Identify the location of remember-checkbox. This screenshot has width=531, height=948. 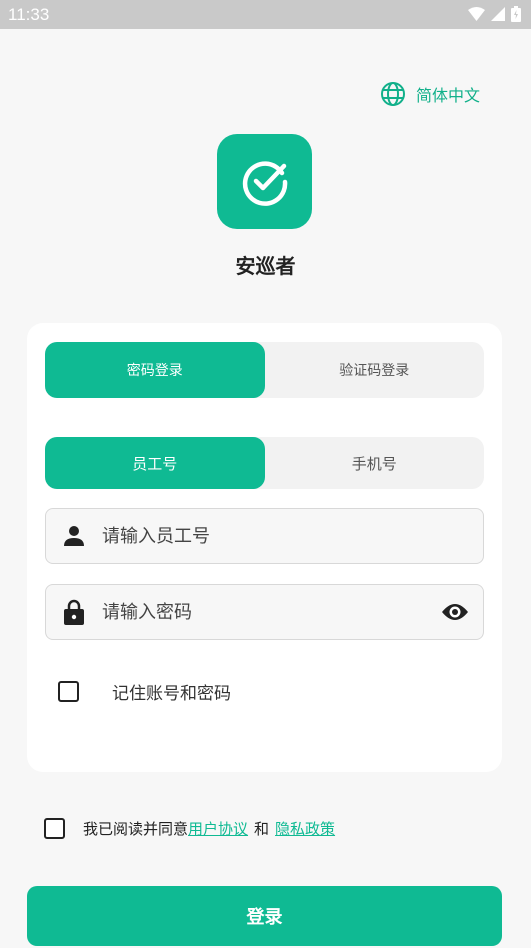
(68, 691).